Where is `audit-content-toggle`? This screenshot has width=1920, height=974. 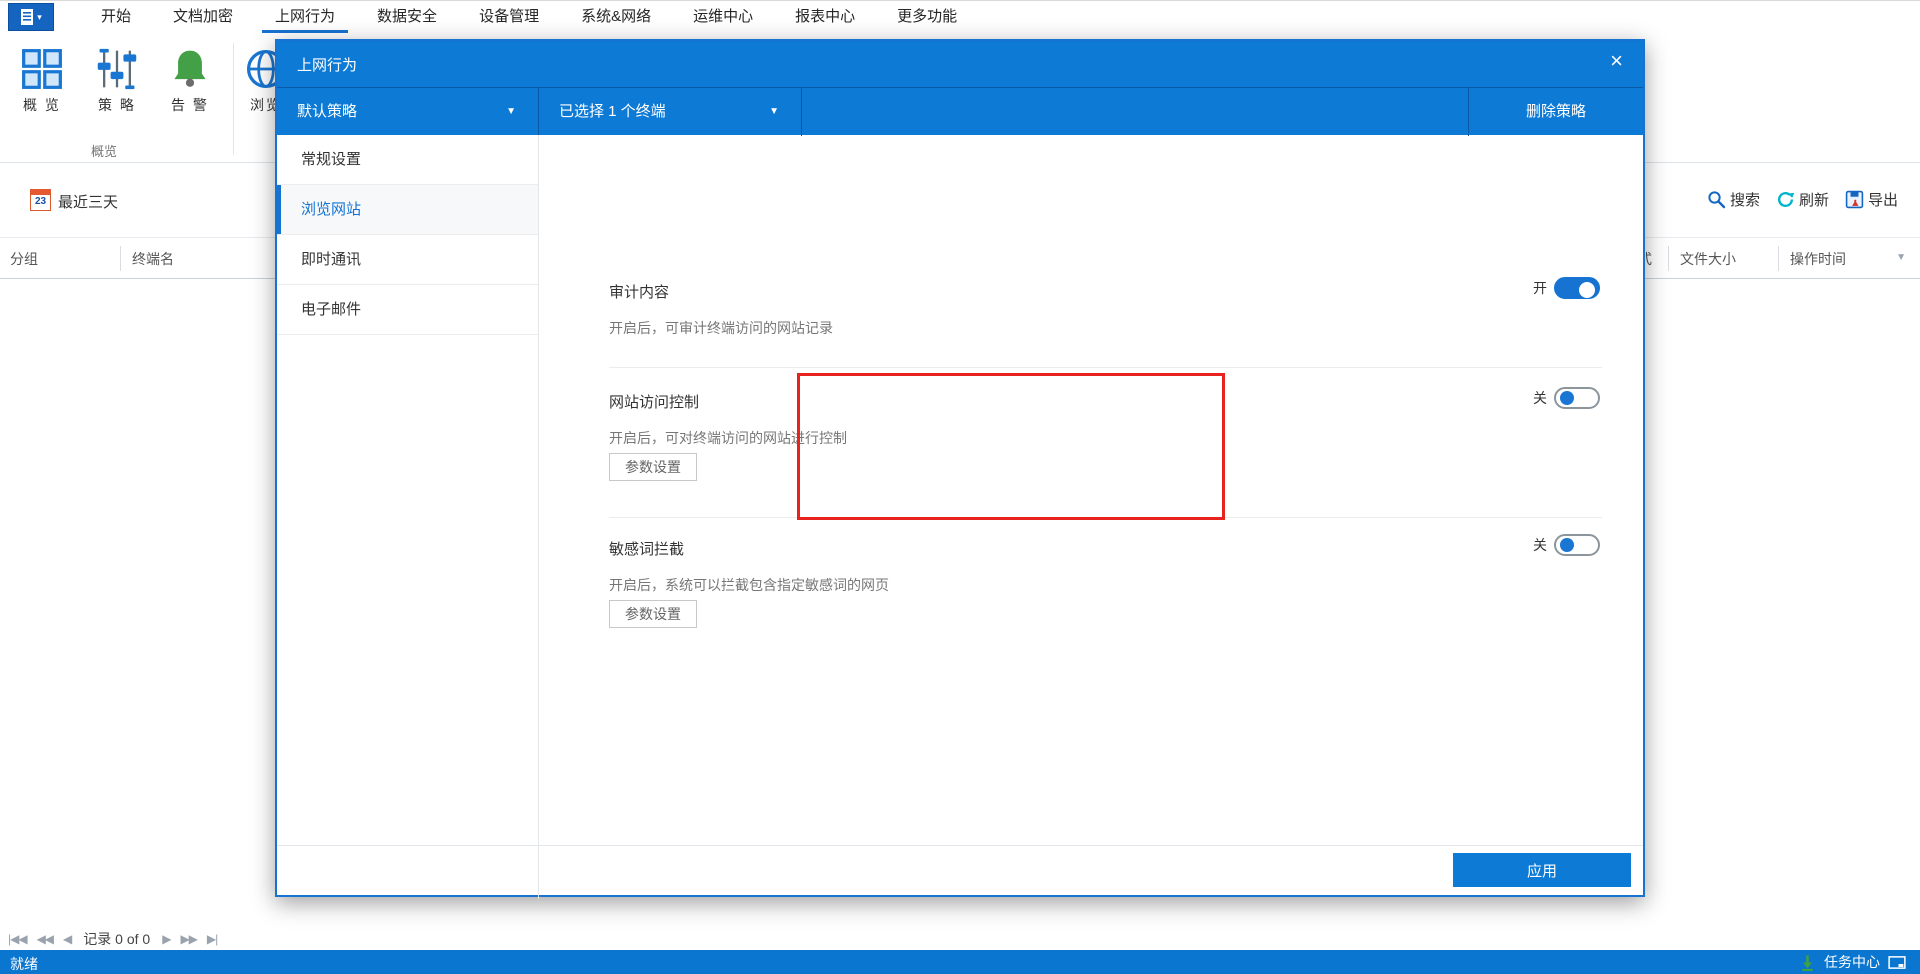
audit-content-toggle is located at coordinates (1577, 288).